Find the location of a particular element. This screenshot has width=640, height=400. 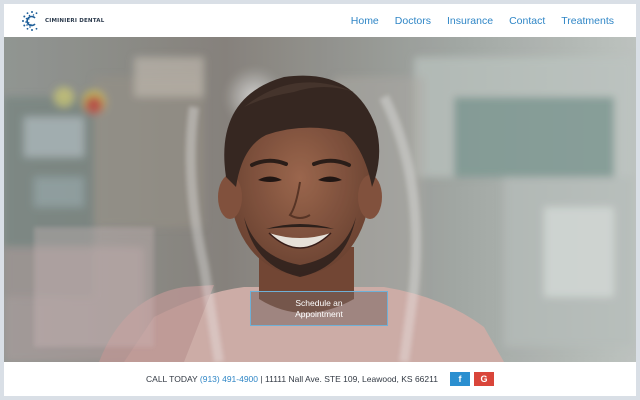

nav-treatments: Treatments is located at coordinates (587, 21).